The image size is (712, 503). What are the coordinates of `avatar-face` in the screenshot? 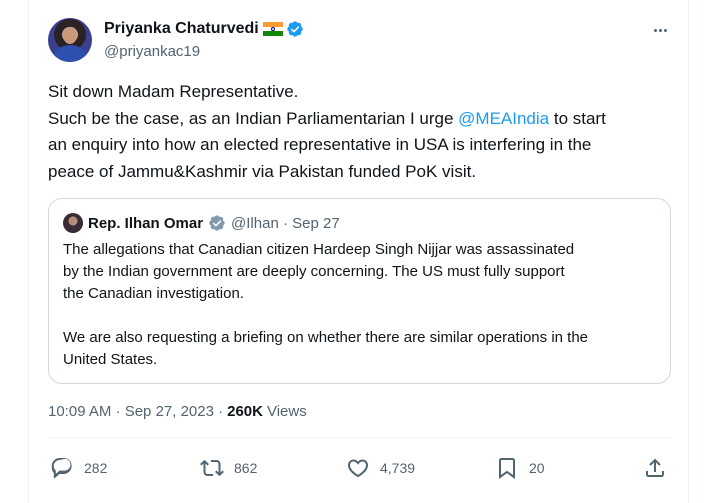 It's located at (70, 35).